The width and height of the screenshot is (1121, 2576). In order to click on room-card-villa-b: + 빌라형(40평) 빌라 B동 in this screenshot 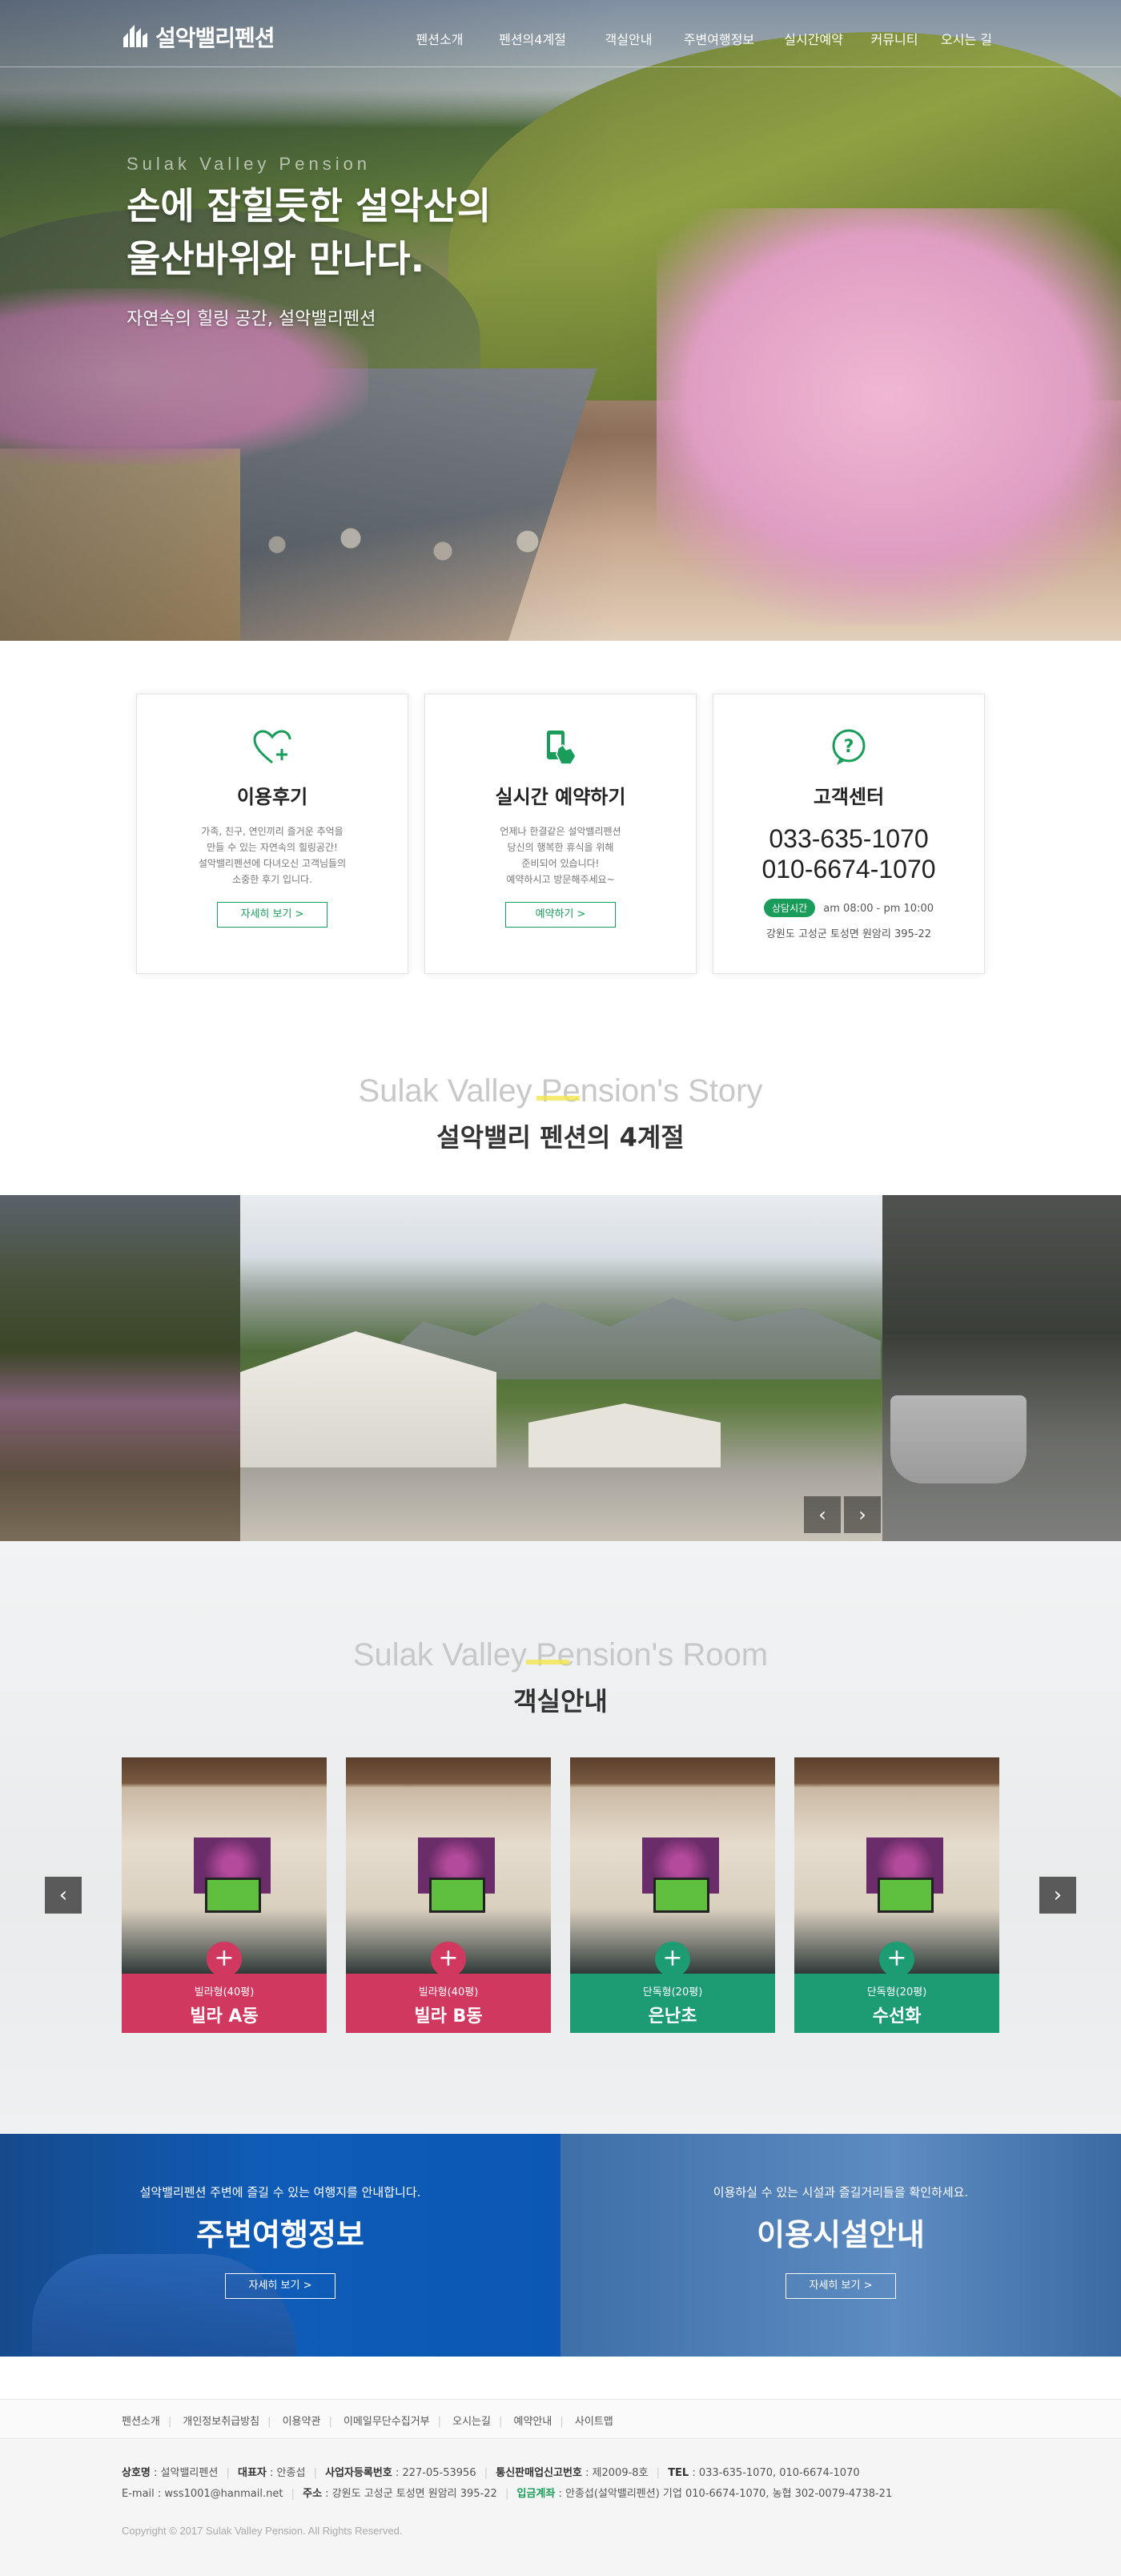, I will do `click(448, 1895)`.